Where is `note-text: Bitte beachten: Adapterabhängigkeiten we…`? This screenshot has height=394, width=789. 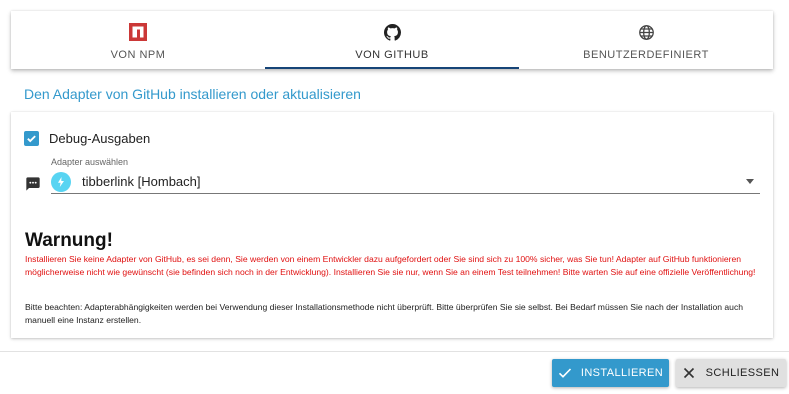
note-text: Bitte beachten: Adapterabhängigkeiten we… is located at coordinates (384, 313).